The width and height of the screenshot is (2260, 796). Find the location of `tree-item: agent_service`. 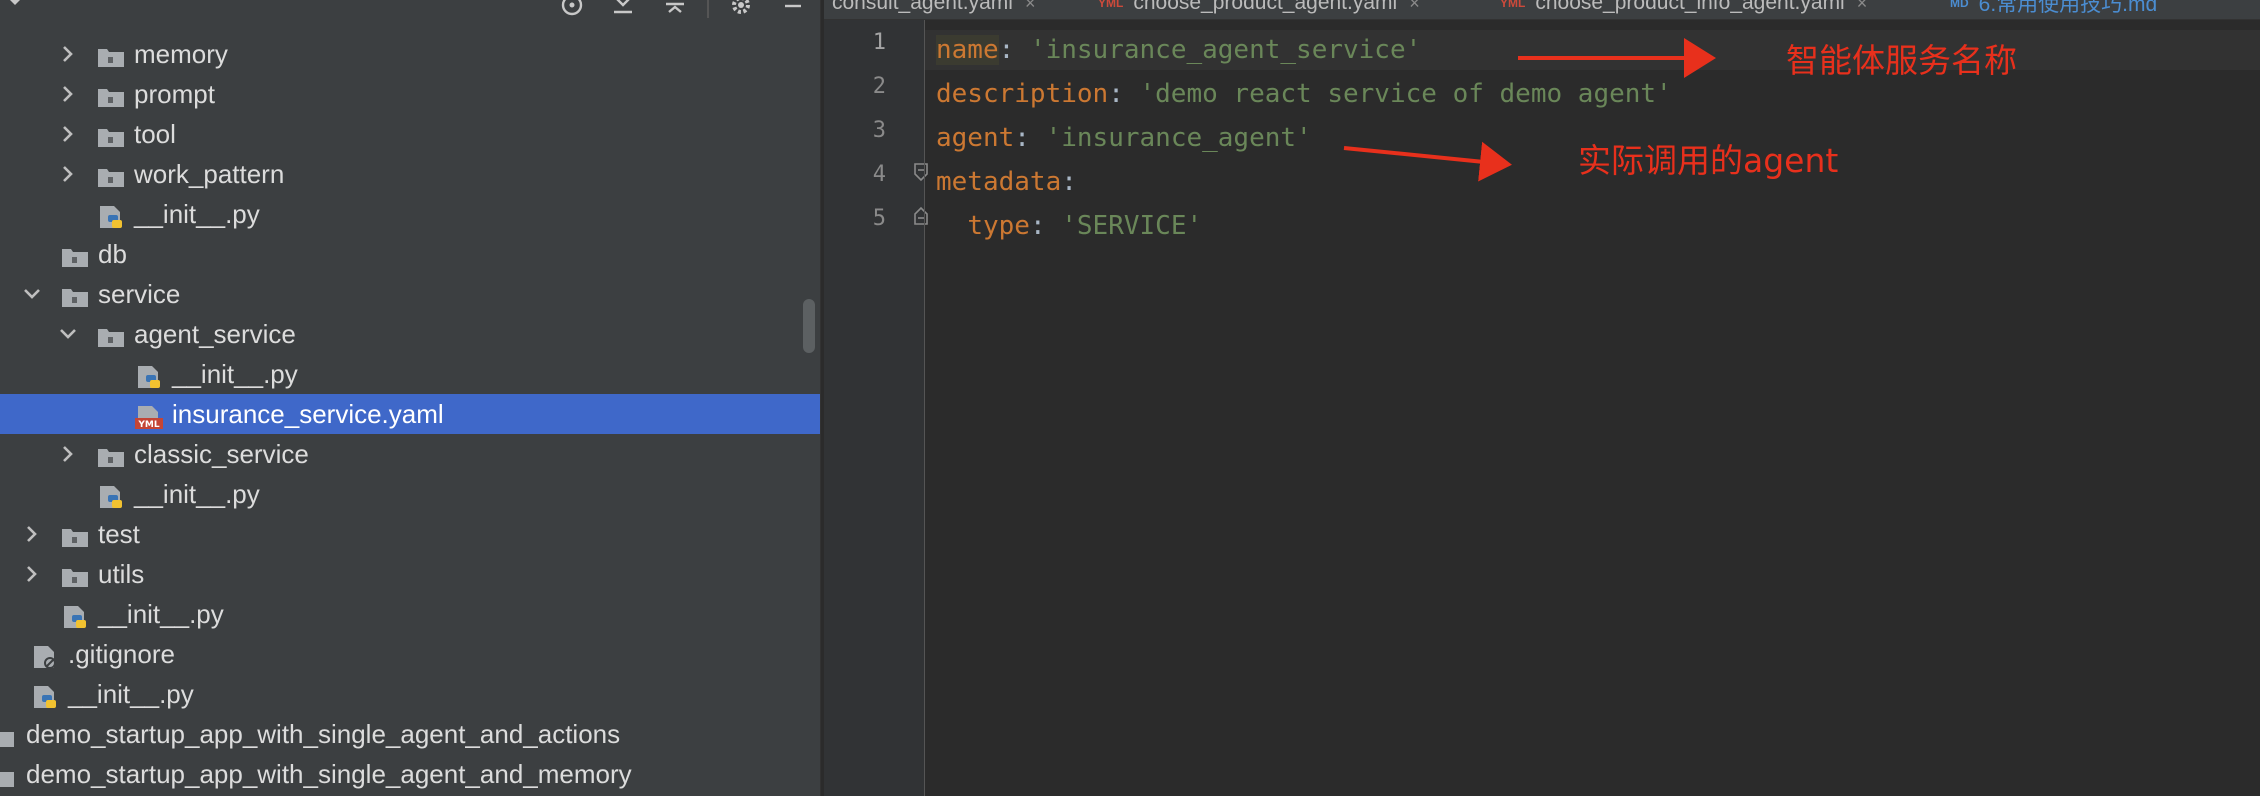

tree-item: agent_service is located at coordinates (410, 334).